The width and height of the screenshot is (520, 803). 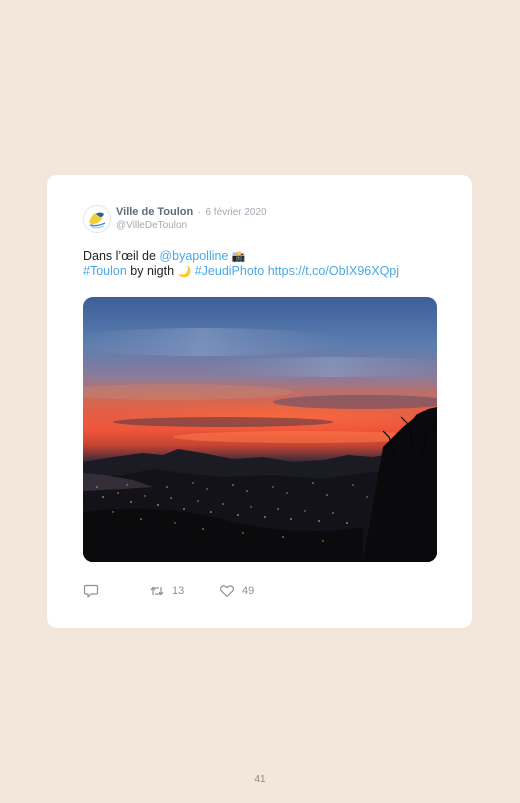 I want to click on retweet-icon, so click(x=157, y=591).